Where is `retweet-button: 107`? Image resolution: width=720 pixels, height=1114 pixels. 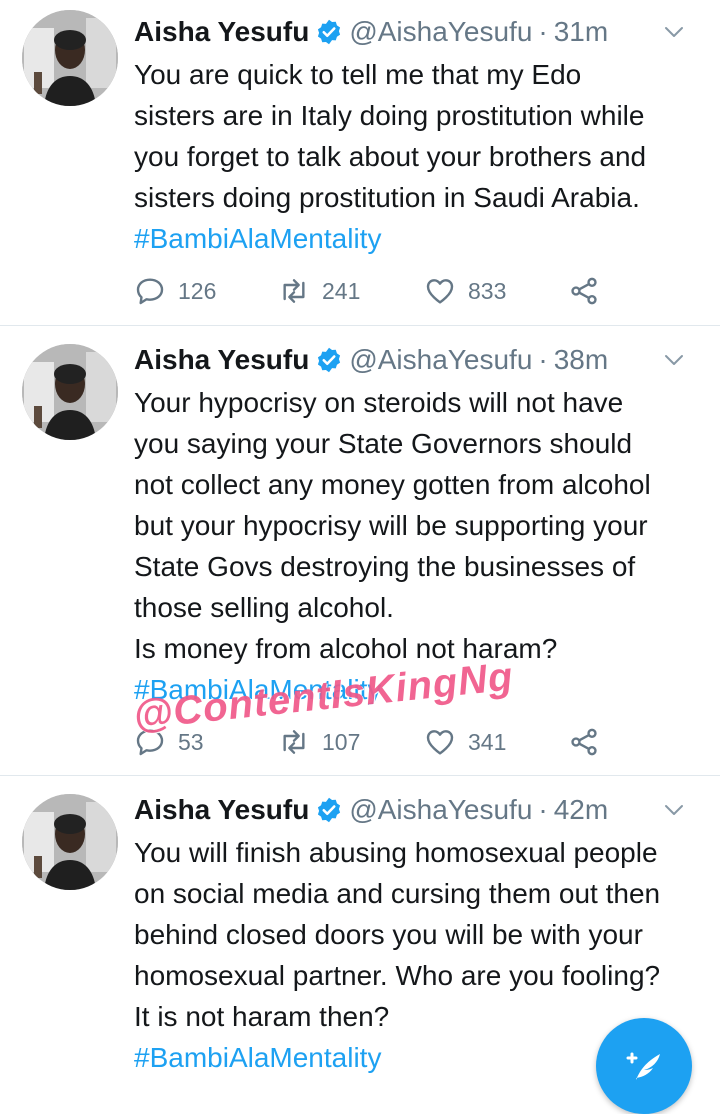 retweet-button: 107 is located at coordinates (319, 742).